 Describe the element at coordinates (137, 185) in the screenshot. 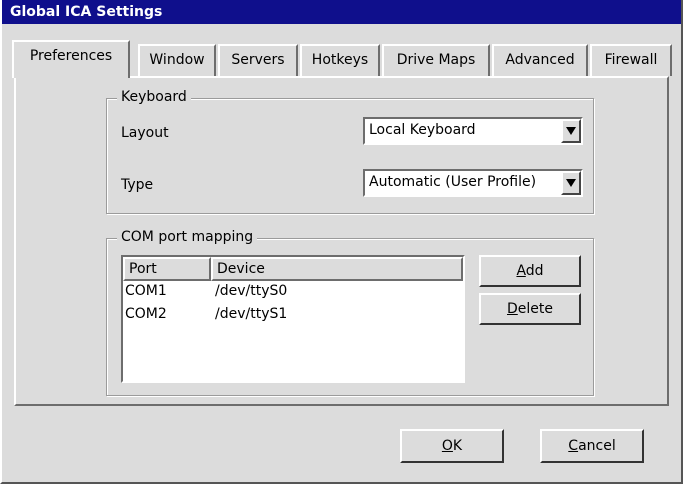

I see `type-label: Type` at that location.